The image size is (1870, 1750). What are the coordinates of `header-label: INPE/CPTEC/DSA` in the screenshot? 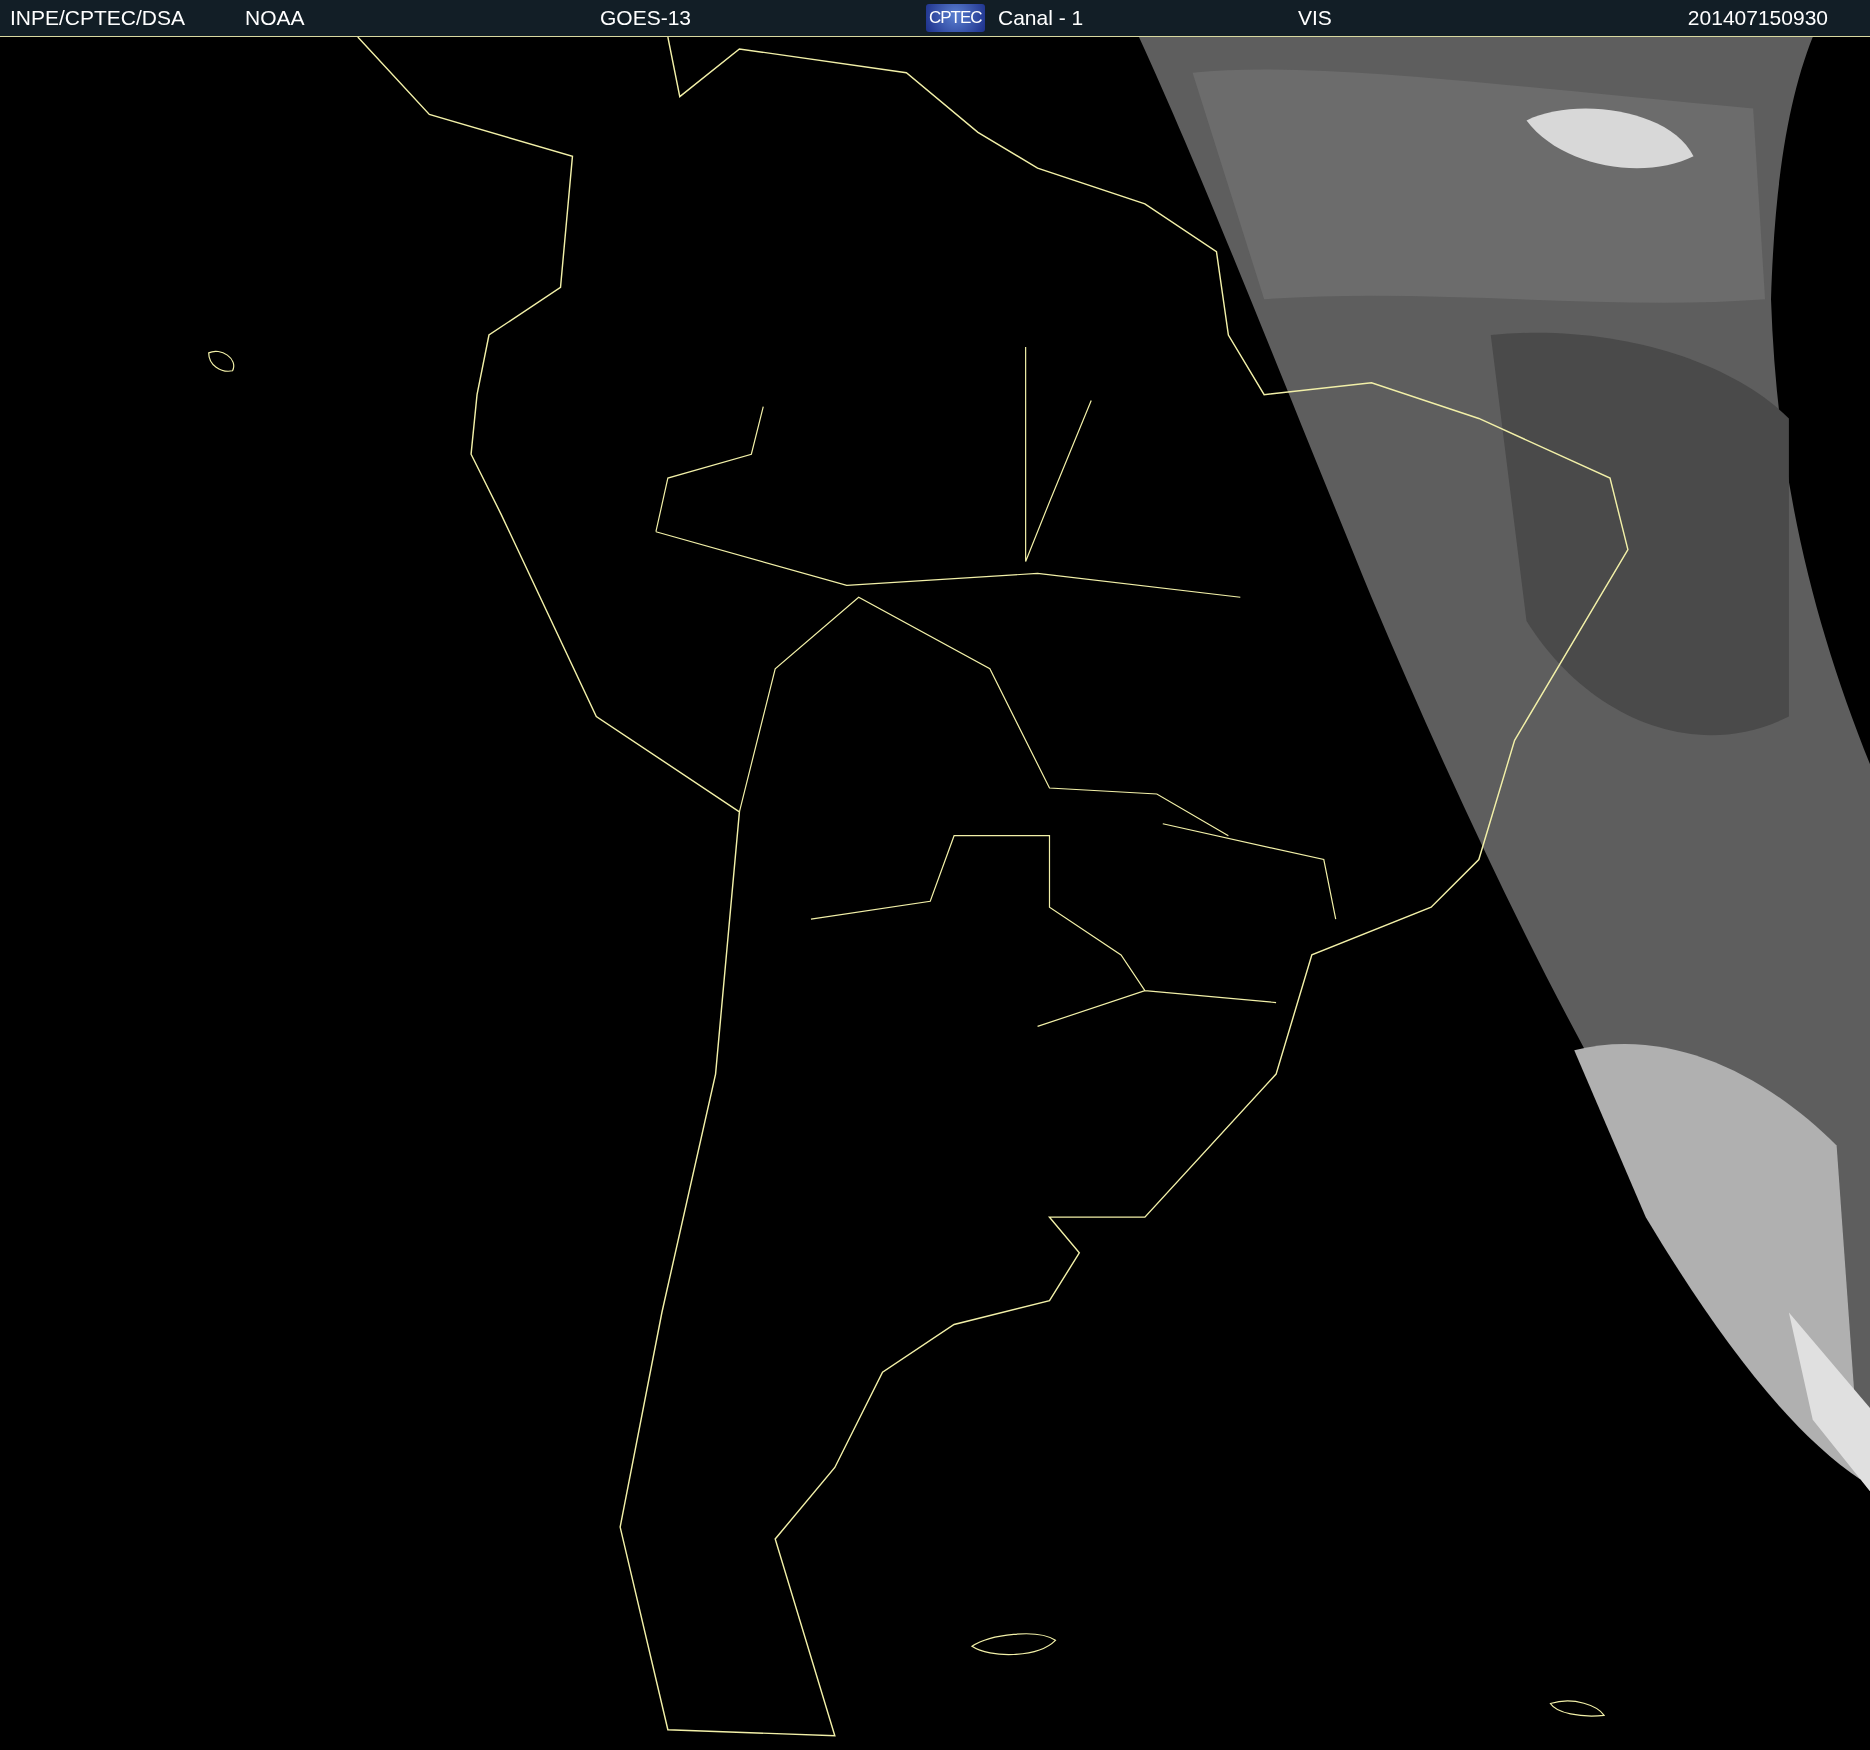 It's located at (98, 18).